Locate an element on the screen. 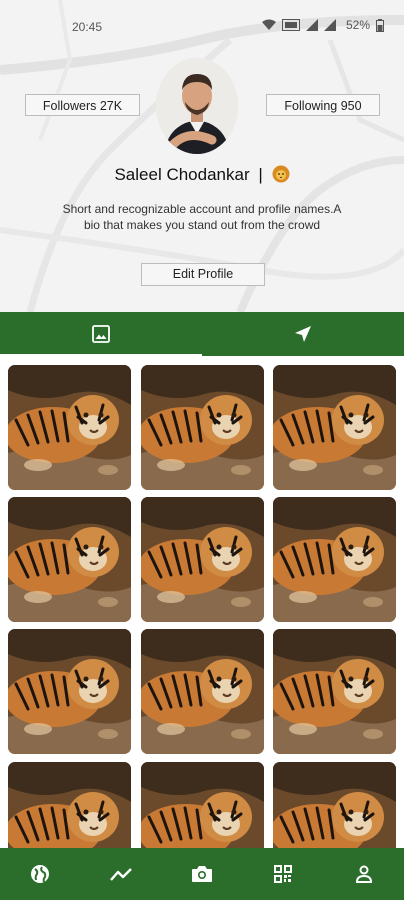  nav-trending is located at coordinates (121, 874).